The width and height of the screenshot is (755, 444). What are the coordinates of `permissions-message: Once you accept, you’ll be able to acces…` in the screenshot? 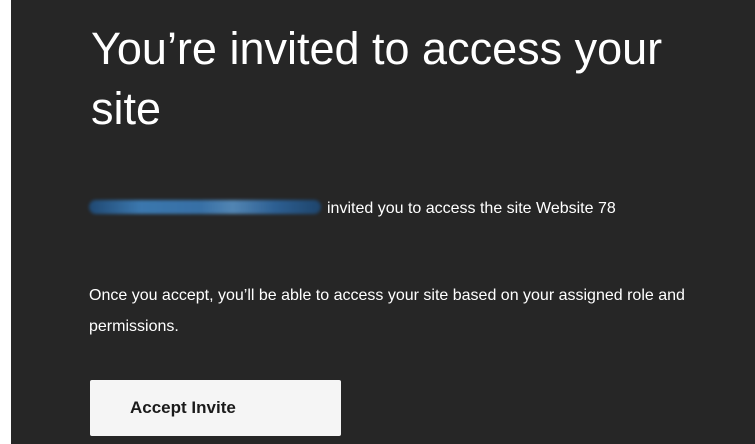 It's located at (387, 311).